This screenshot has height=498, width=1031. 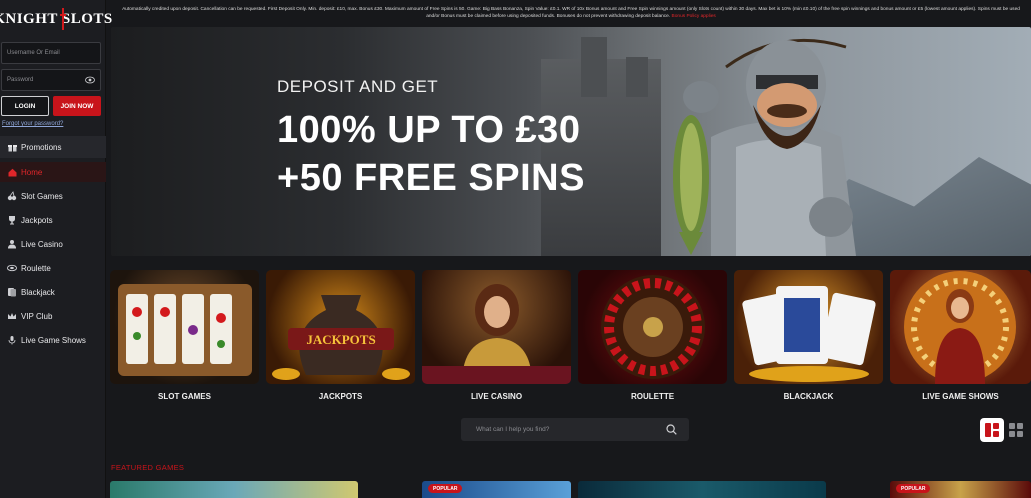 I want to click on sidebar-item-promotions: Promotions, so click(x=53, y=147).